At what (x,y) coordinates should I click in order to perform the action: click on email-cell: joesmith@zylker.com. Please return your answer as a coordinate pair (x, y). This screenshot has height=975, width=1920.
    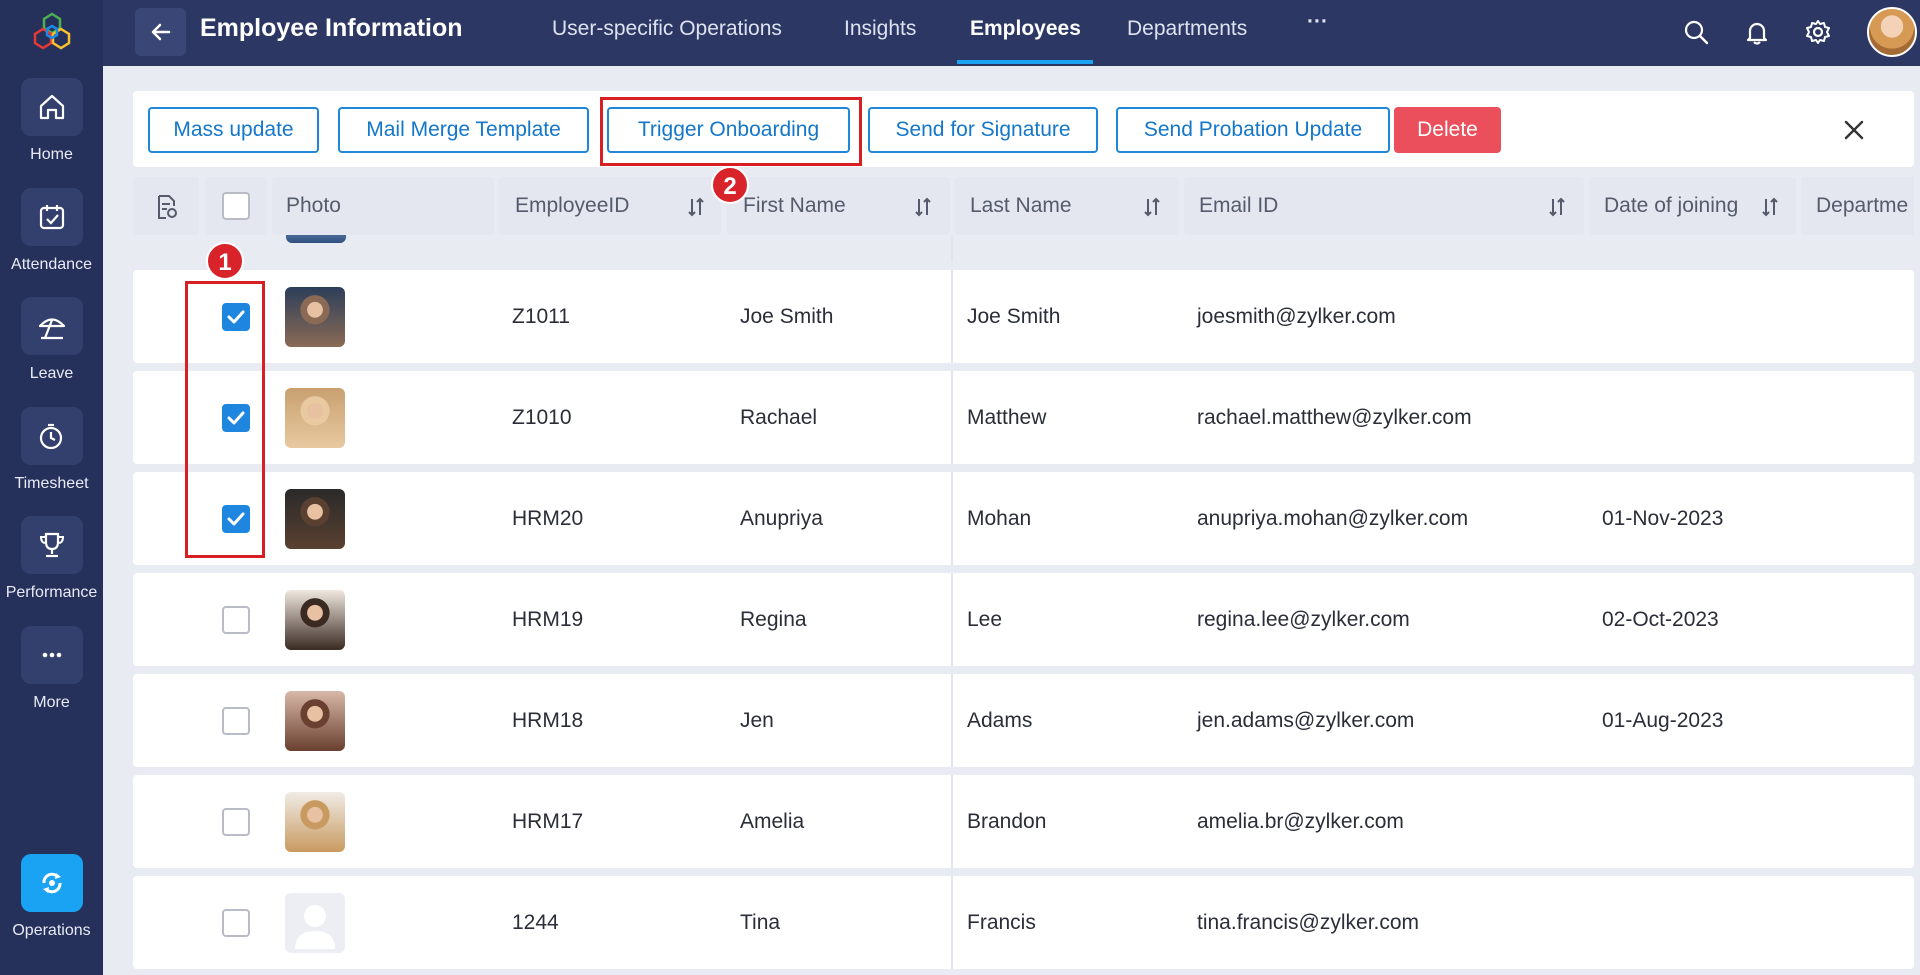
    Looking at the image, I should click on (1296, 316).